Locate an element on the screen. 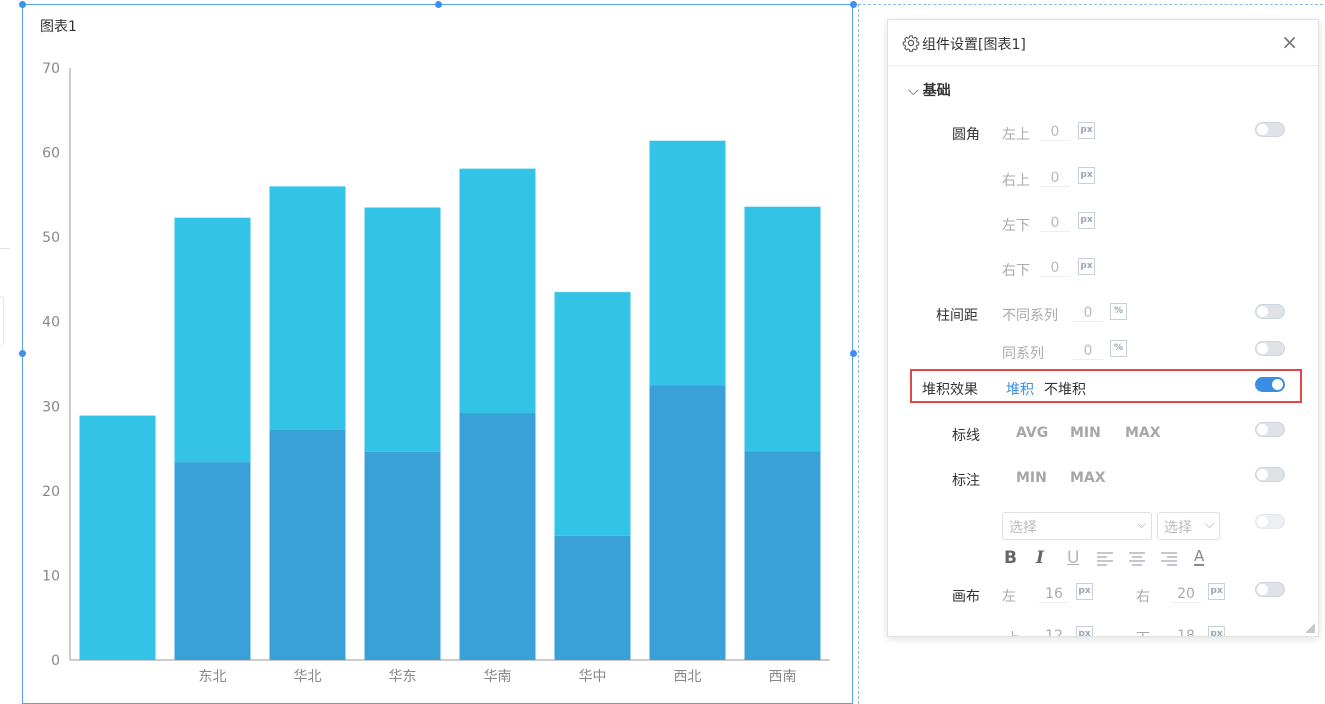 Image resolution: width=1325 pixels, height=704 pixels. canvas-left-input: 16 is located at coordinates (1054, 594).